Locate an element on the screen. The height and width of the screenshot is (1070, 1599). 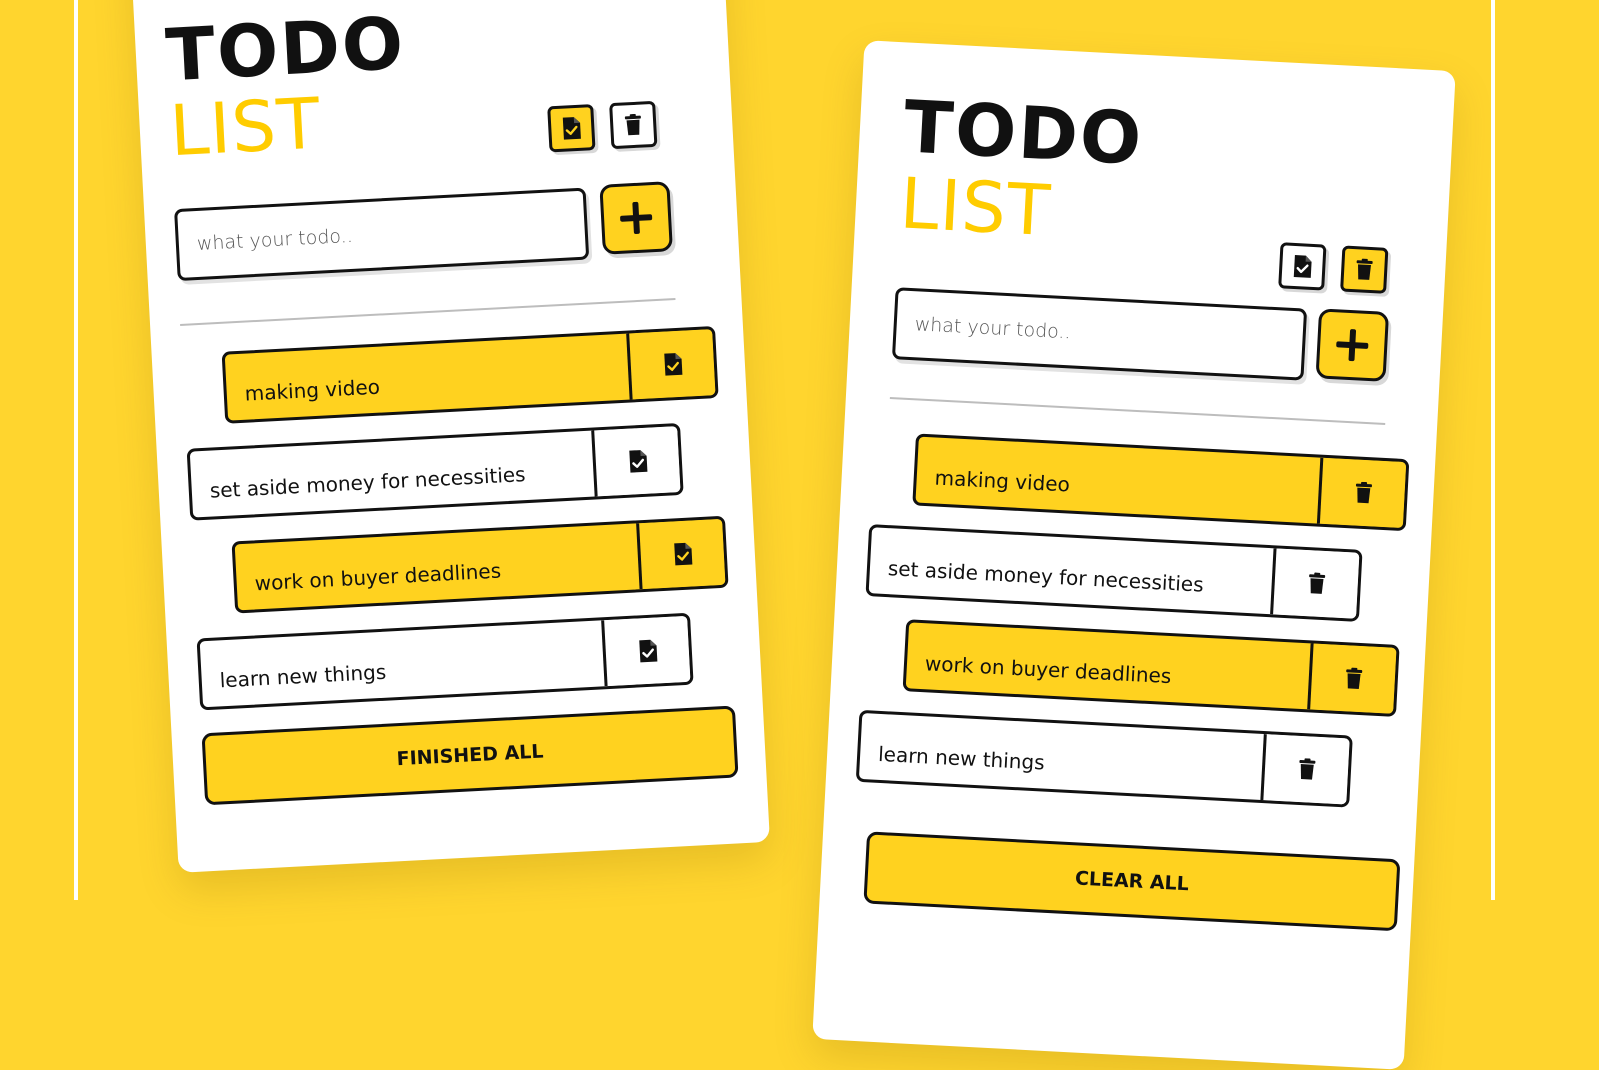
finished-all-button: FINISHED ALL is located at coordinates (470, 755).